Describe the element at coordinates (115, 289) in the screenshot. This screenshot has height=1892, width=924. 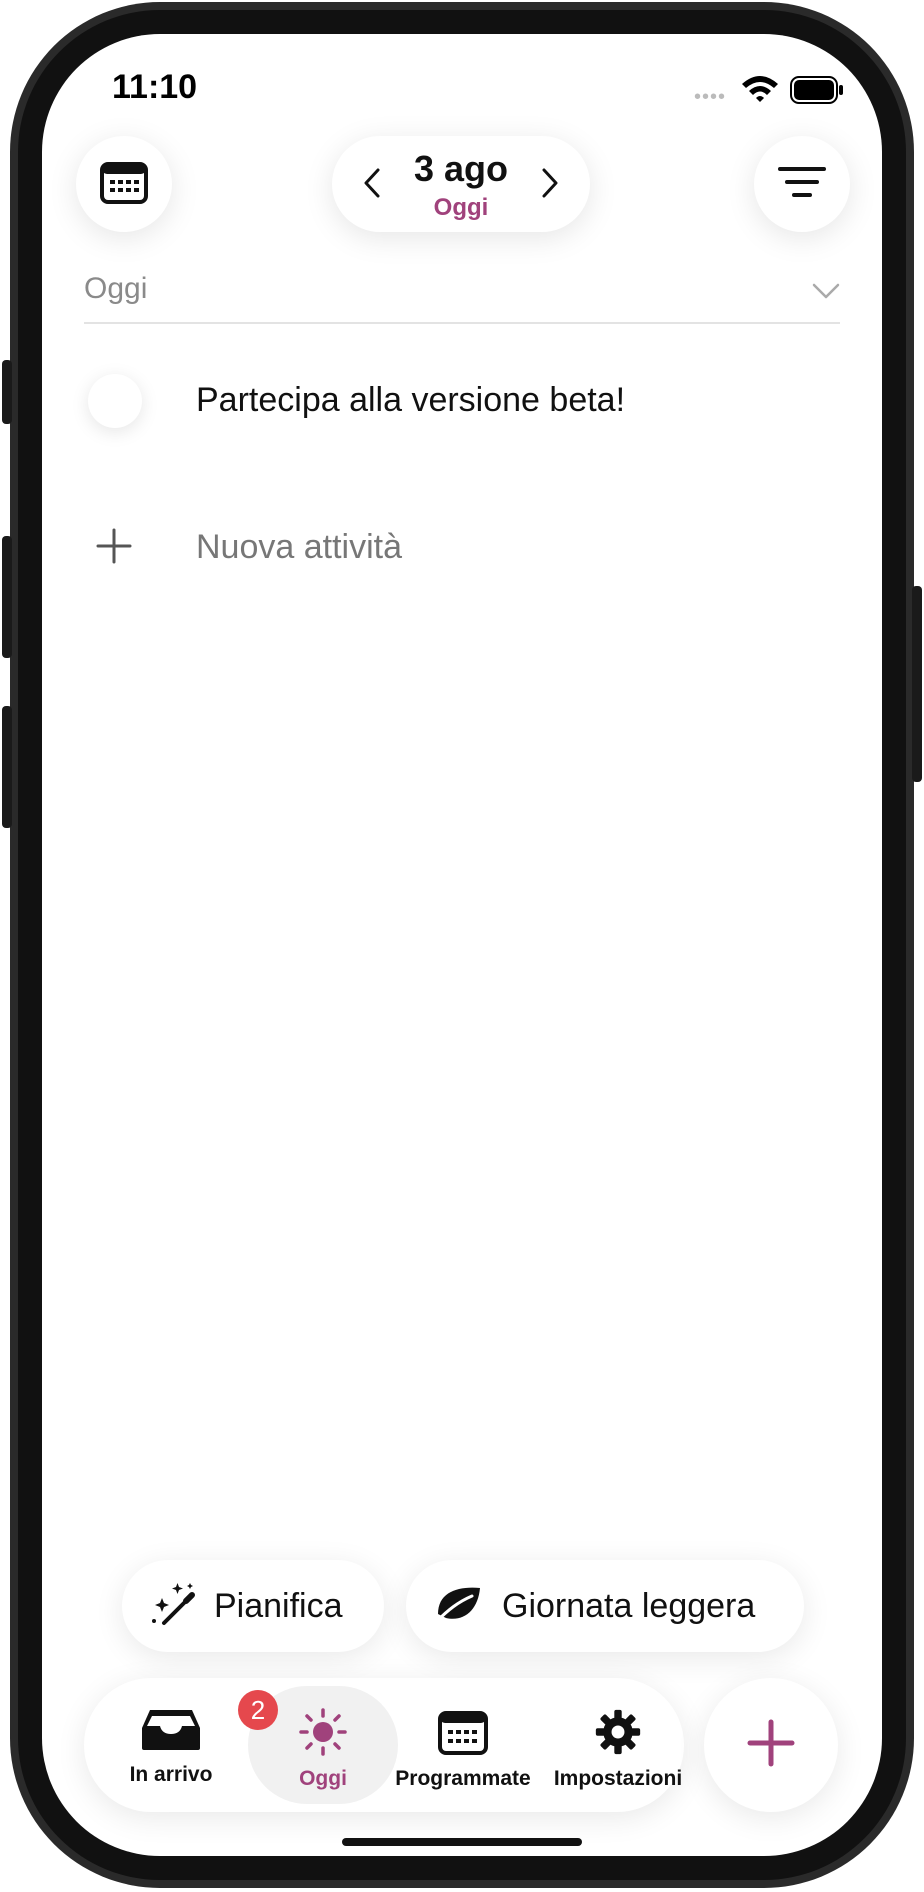
I see `section-header: Oggi` at that location.